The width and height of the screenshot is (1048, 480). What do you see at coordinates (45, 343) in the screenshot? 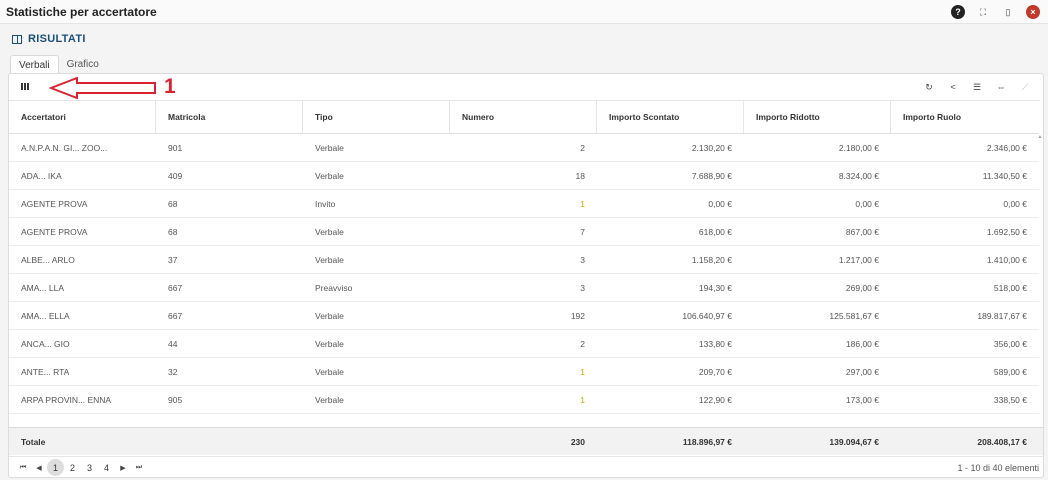
I see `cell-accertatore: ANCA... GIO` at bounding box center [45, 343].